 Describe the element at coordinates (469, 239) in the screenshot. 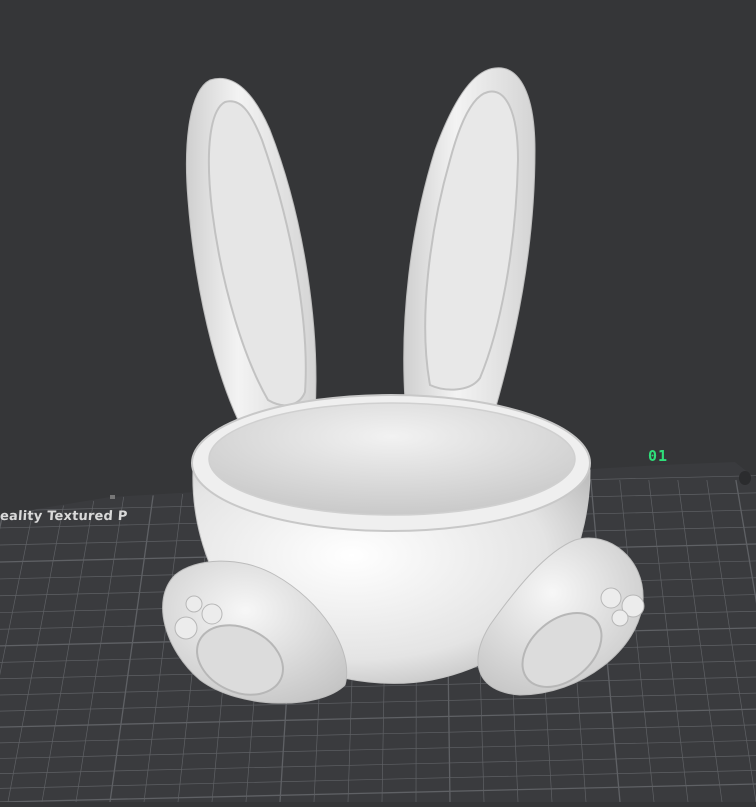

I see `right-ear` at that location.